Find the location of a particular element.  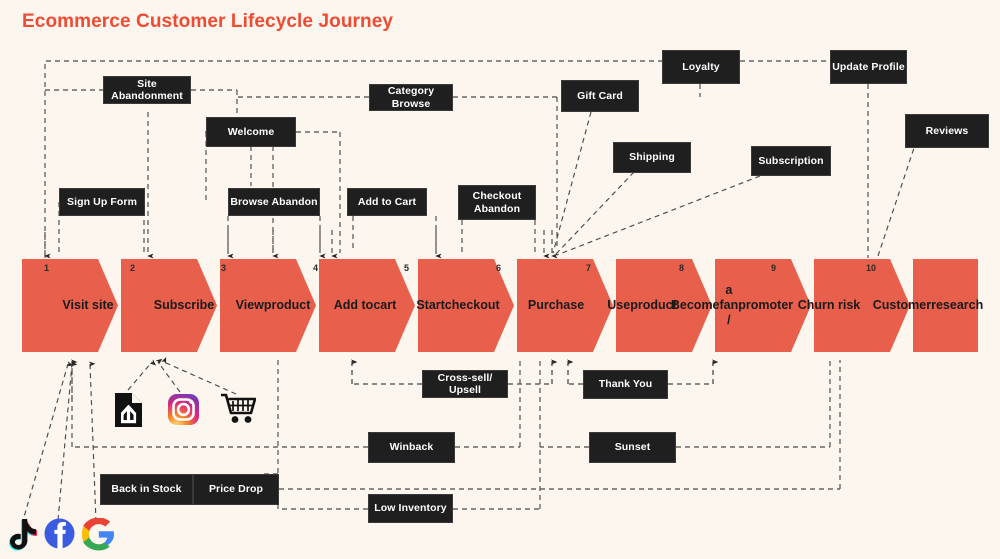

touchpoint-winback: Winback is located at coordinates (411, 447).